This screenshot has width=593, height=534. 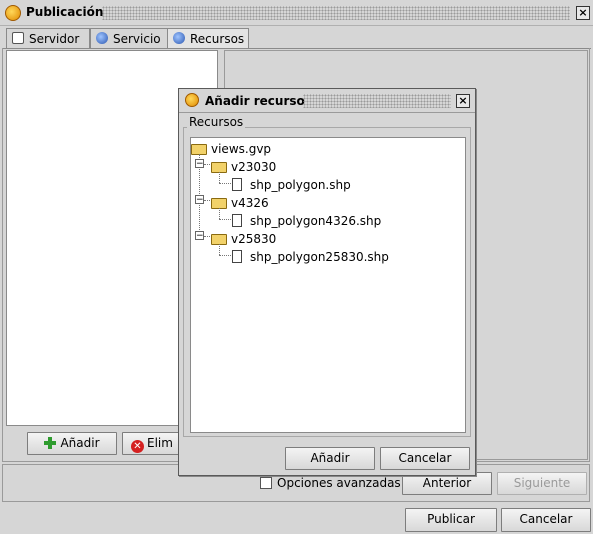 What do you see at coordinates (250, 203) in the screenshot?
I see `tree-label: v4326` at bounding box center [250, 203].